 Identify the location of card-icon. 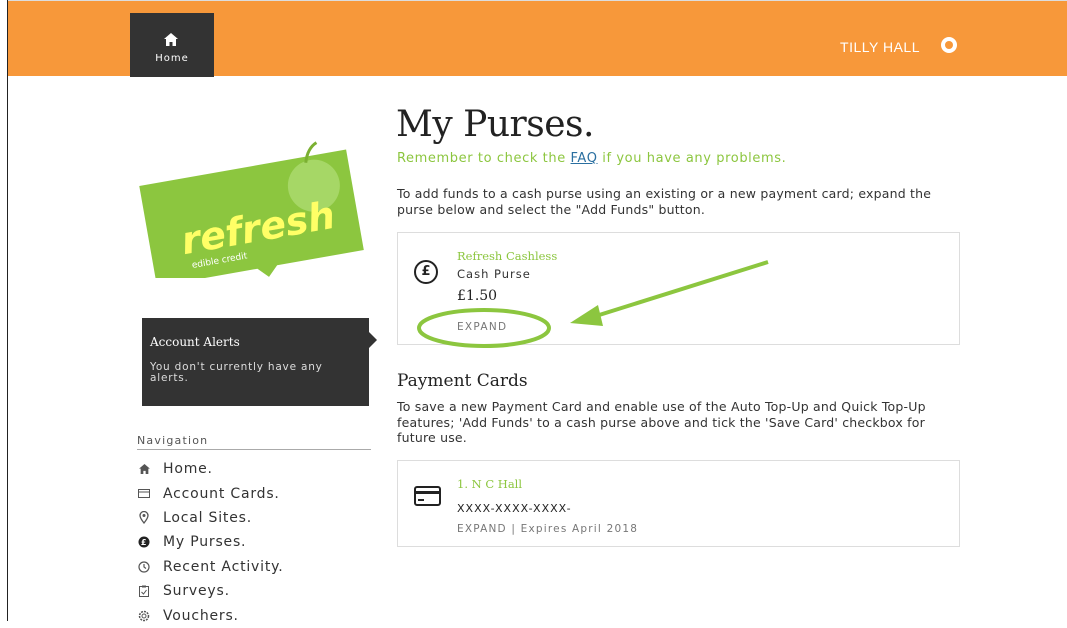
(144, 494).